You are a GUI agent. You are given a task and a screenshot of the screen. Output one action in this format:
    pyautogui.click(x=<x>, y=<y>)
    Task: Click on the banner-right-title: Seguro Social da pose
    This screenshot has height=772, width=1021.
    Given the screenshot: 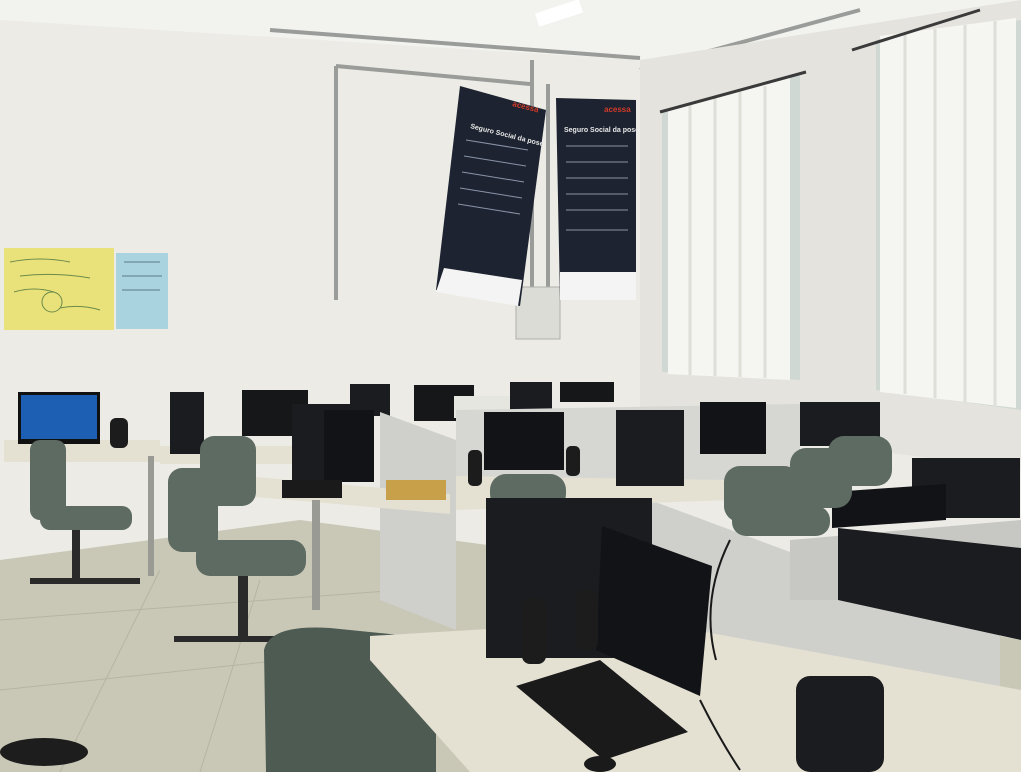 What is the action you would take?
    pyautogui.click(x=601, y=130)
    